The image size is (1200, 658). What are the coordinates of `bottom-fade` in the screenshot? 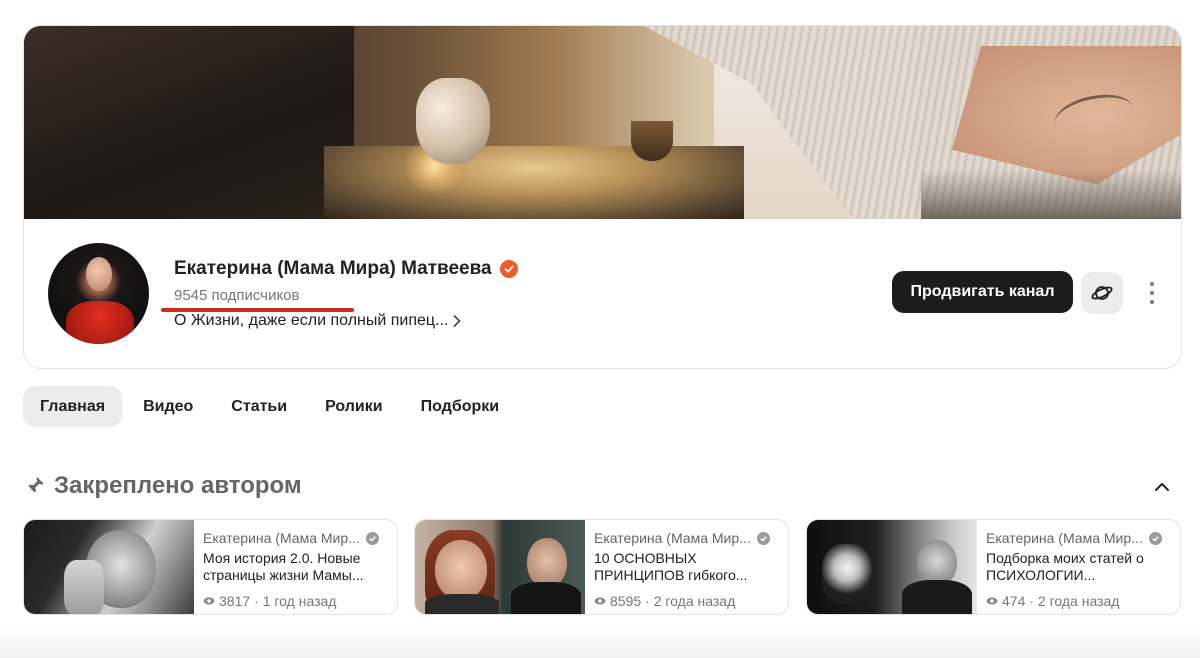 It's located at (600, 642).